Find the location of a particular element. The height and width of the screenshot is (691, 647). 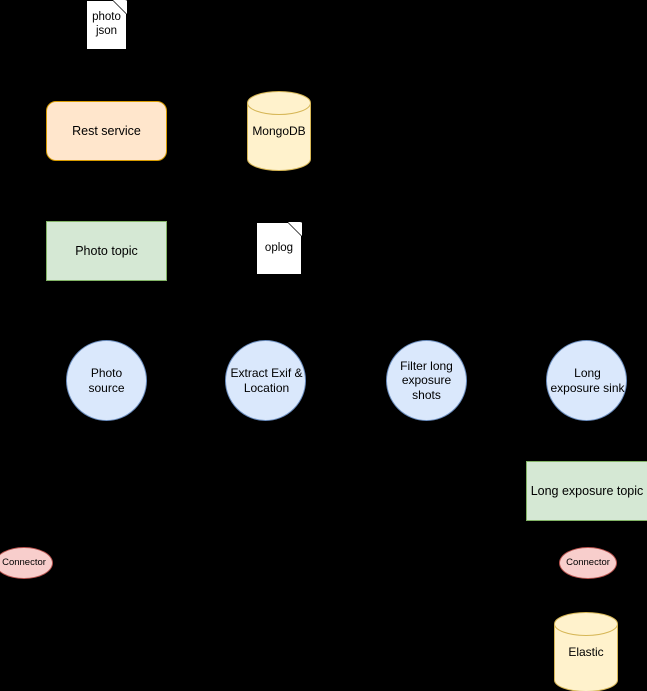

node-long-exposure-topic: Long exposure topic is located at coordinates (586, 491).